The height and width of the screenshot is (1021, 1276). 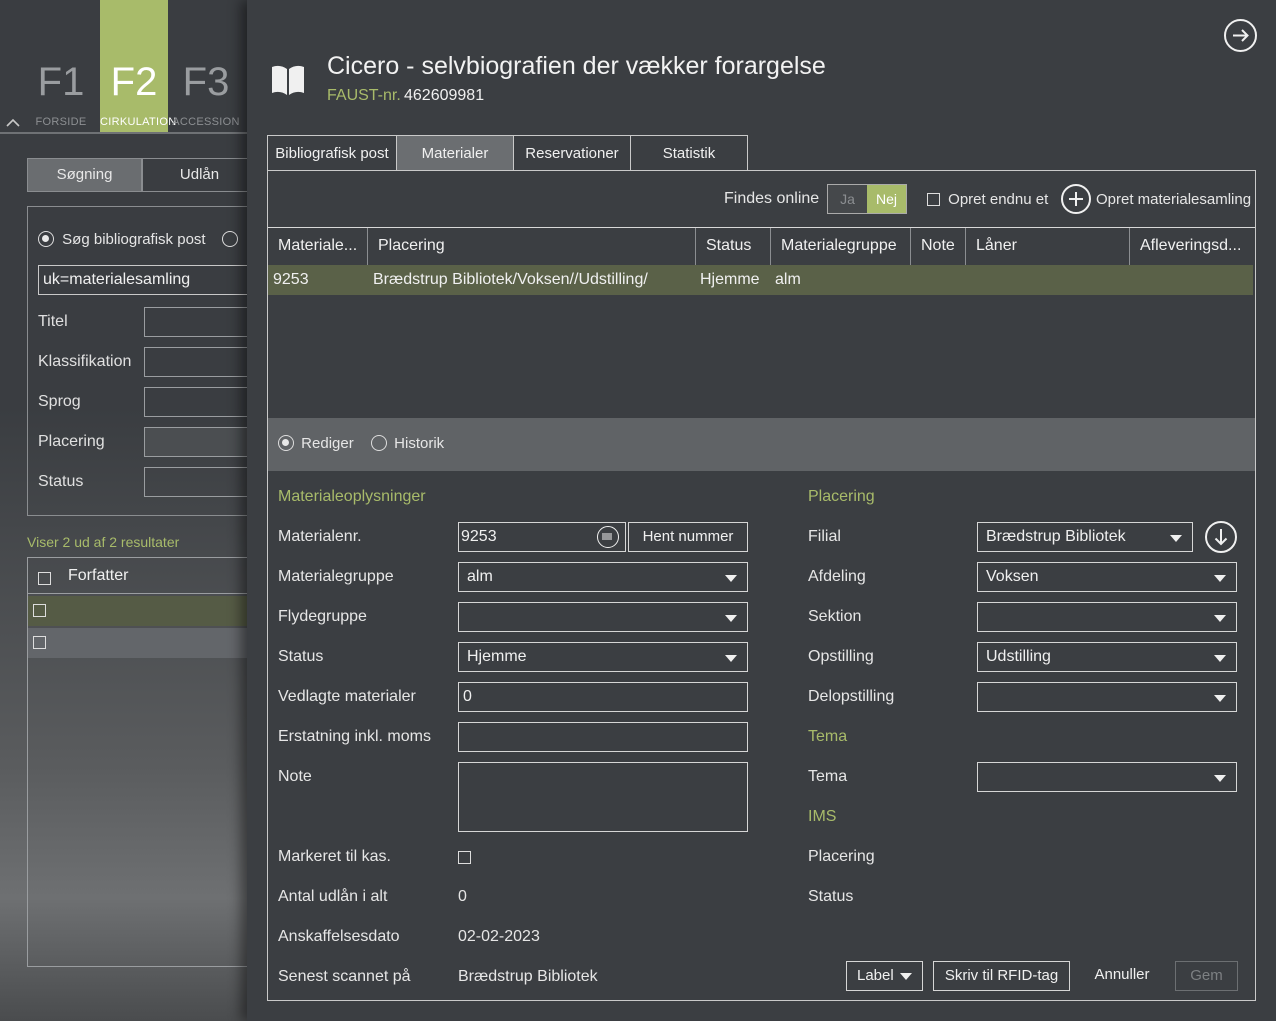 I want to click on select-all-checkbox, so click(x=44, y=578).